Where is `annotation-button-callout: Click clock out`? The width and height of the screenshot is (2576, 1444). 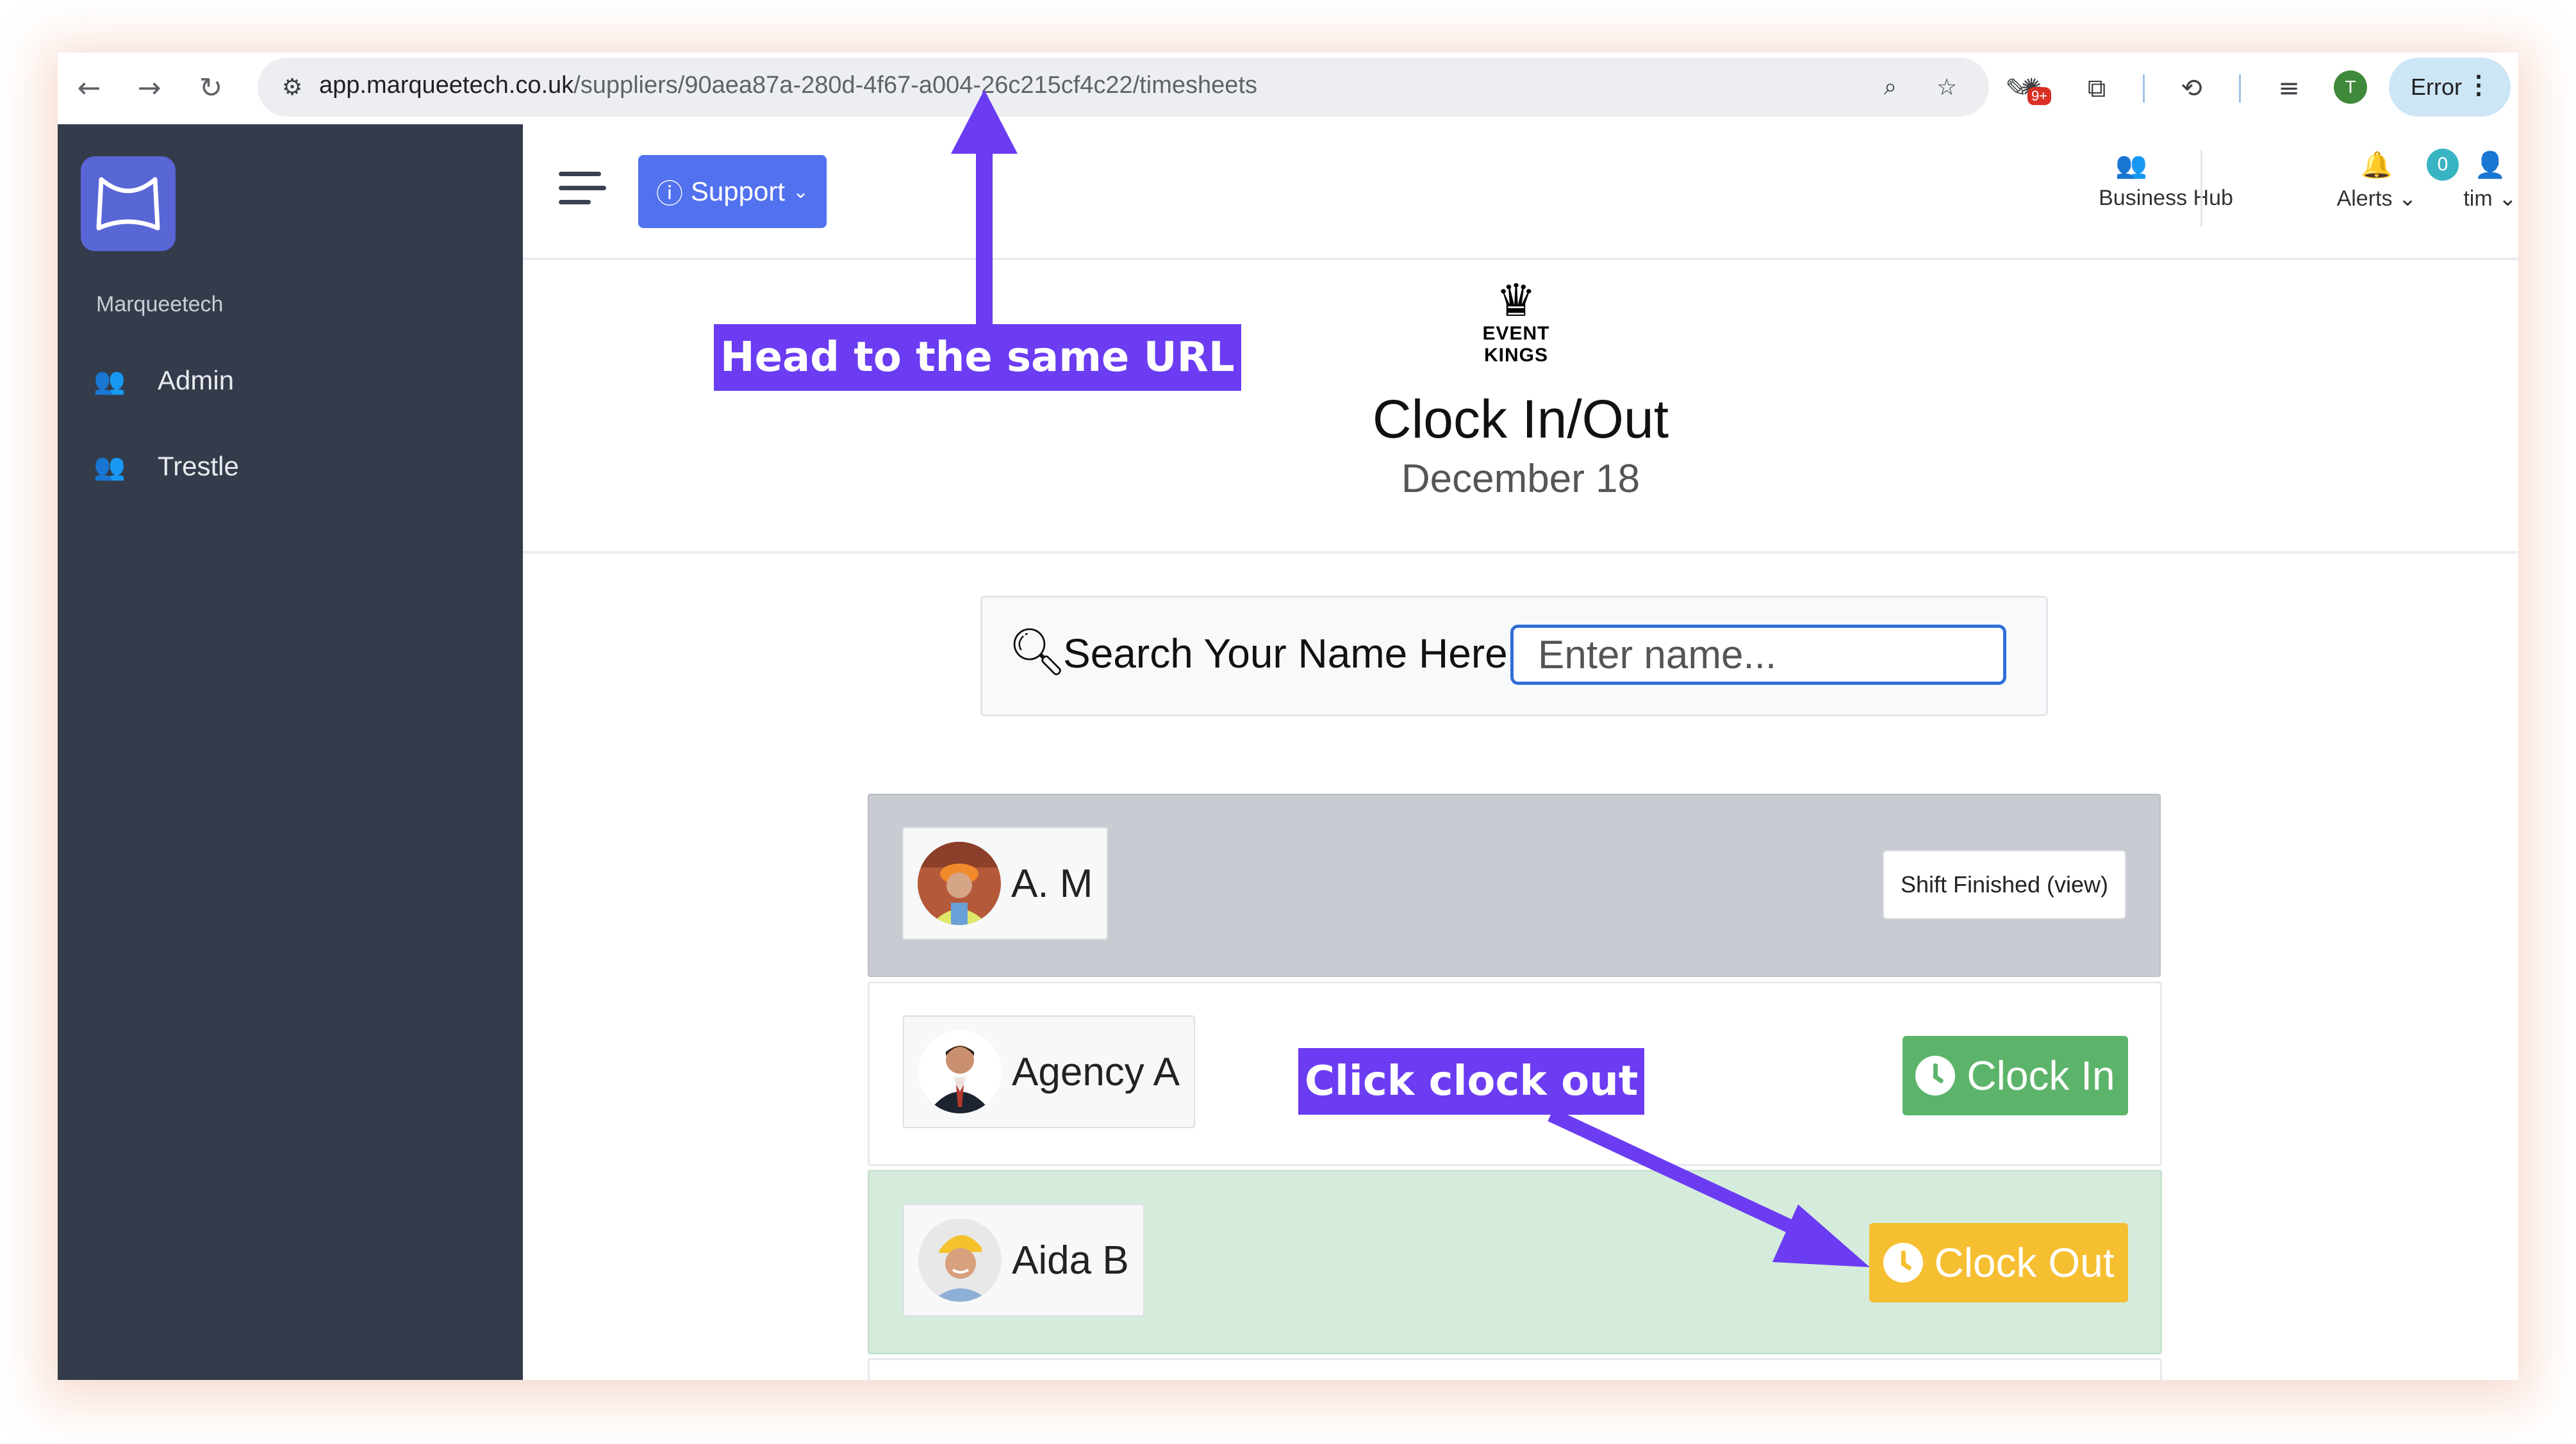 annotation-button-callout: Click clock out is located at coordinates (1471, 1082).